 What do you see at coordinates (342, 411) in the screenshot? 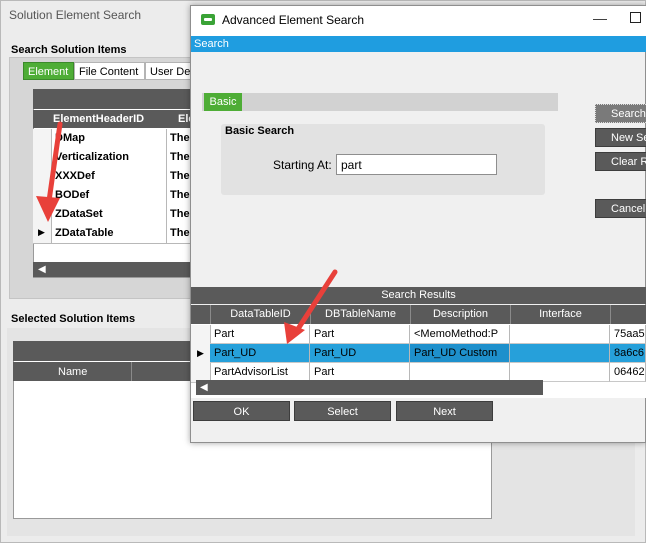
I see `select-button: Select` at bounding box center [342, 411].